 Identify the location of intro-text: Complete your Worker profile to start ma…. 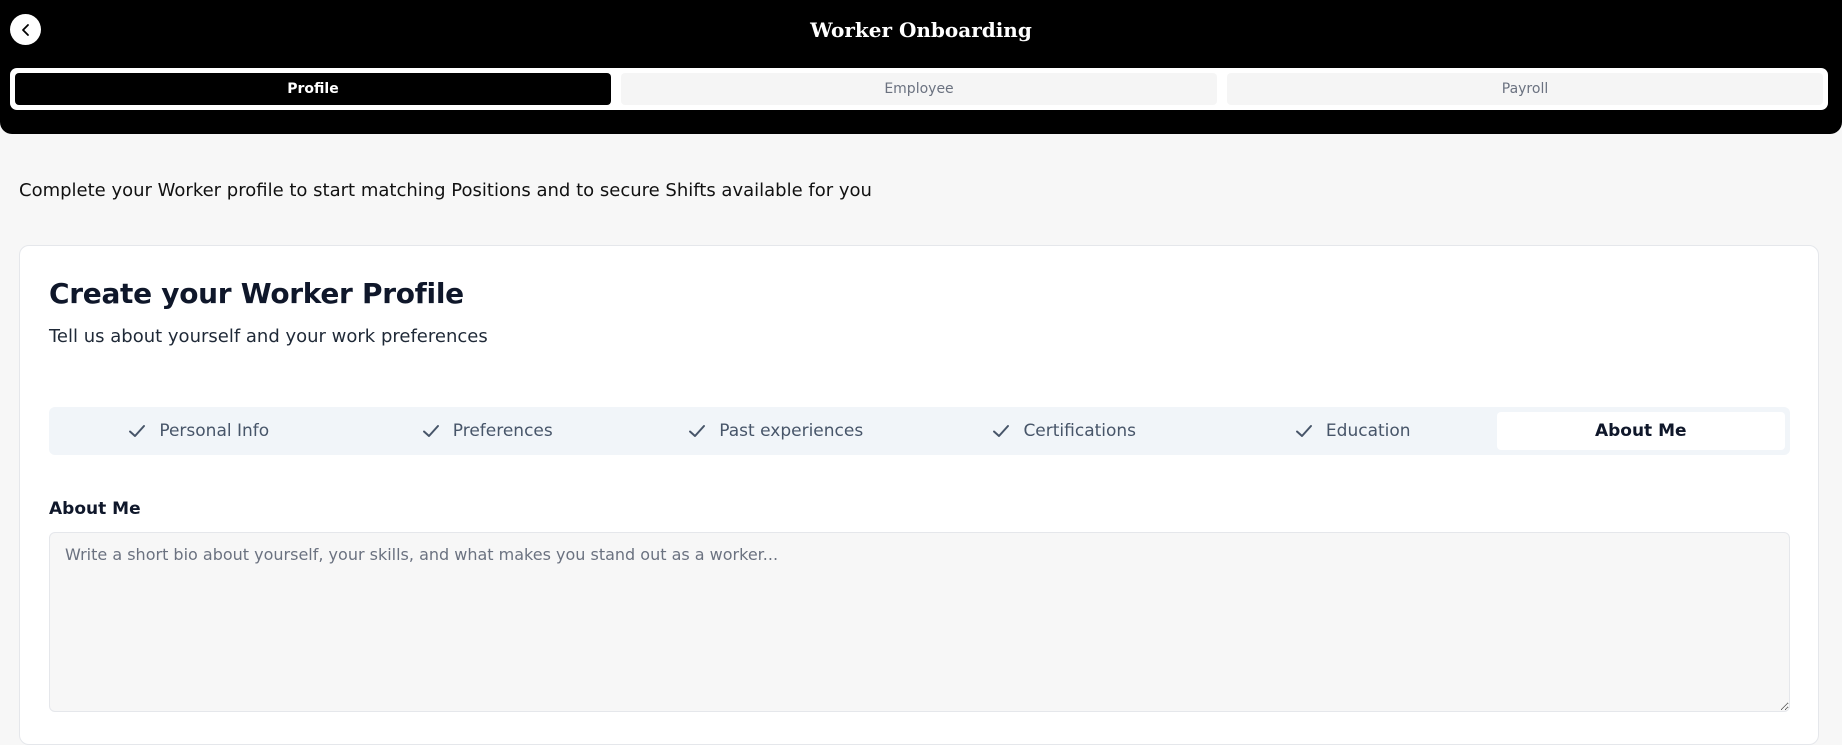
(445, 190).